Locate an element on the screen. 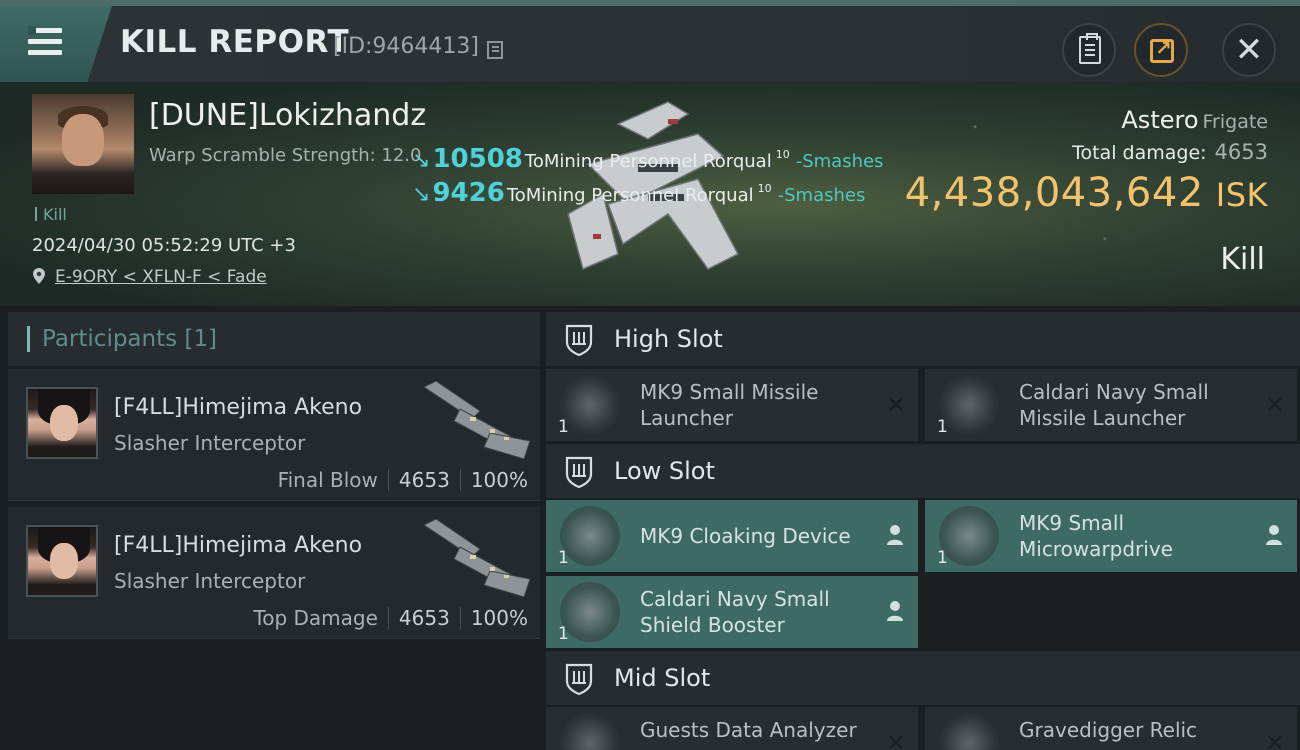  victim-ship-name: Astero Frigate is located at coordinates (1194, 120).